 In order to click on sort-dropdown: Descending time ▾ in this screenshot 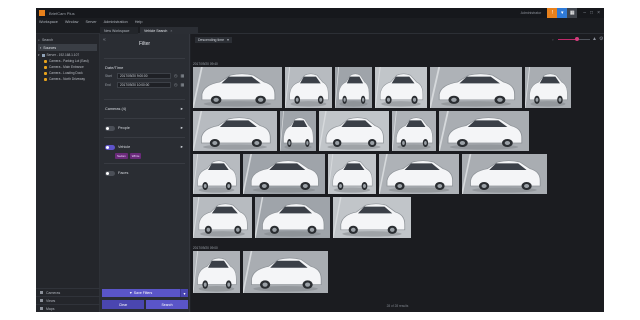, I will do `click(213, 39)`.